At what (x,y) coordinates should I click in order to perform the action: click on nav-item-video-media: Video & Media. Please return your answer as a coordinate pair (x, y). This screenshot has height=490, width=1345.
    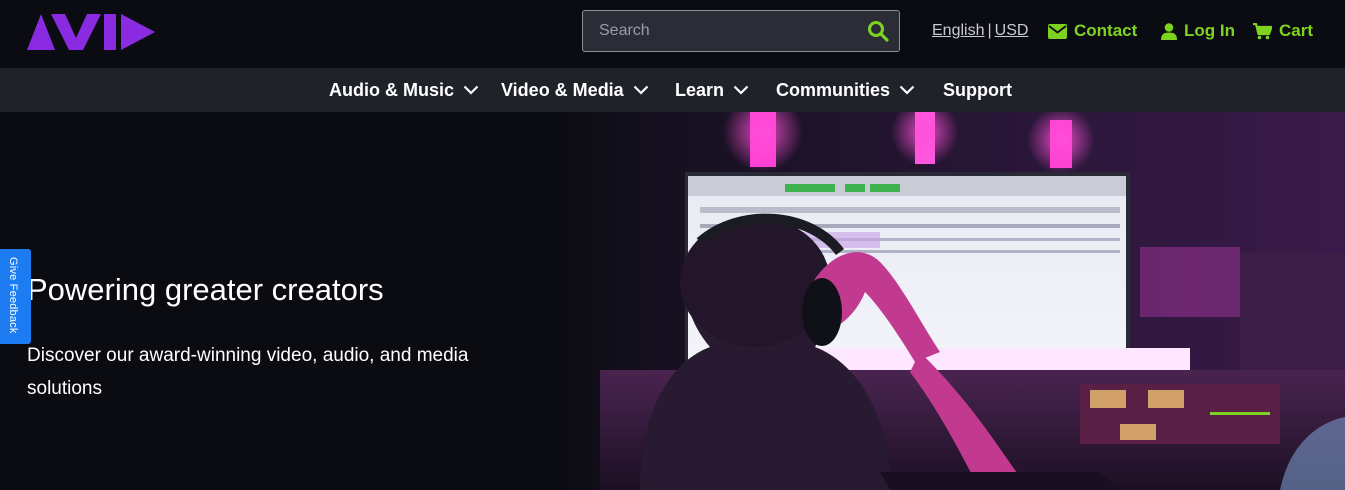
    Looking at the image, I should click on (575, 90).